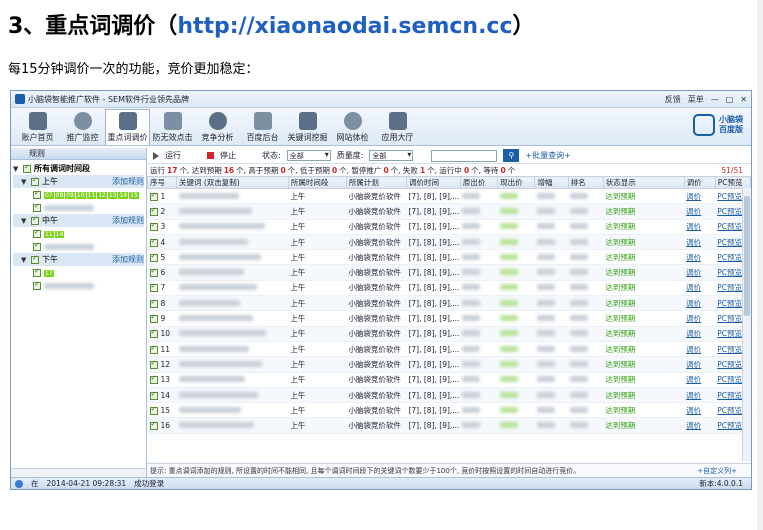  I want to click on run-button: 运行, so click(173, 155).